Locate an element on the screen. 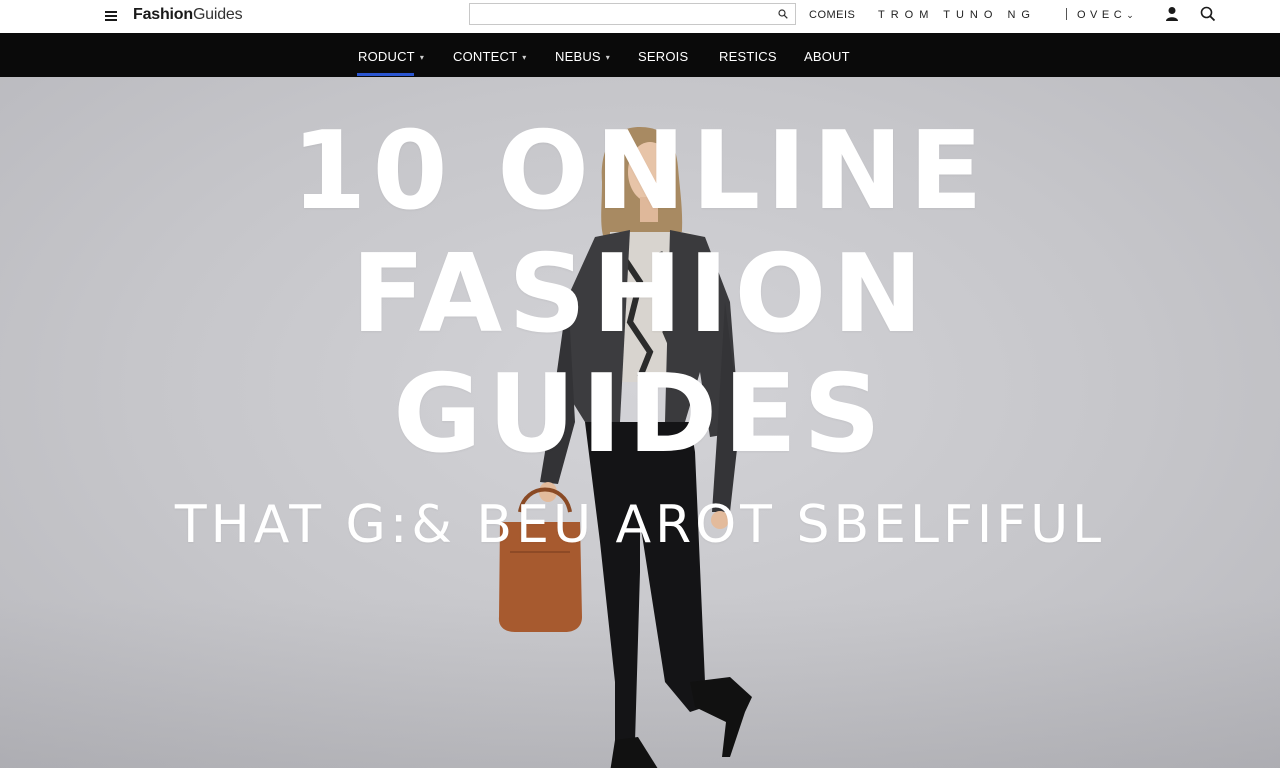 The width and height of the screenshot is (1280, 768). top-link-ovec: OVEC⌄ is located at coordinates (1107, 15).